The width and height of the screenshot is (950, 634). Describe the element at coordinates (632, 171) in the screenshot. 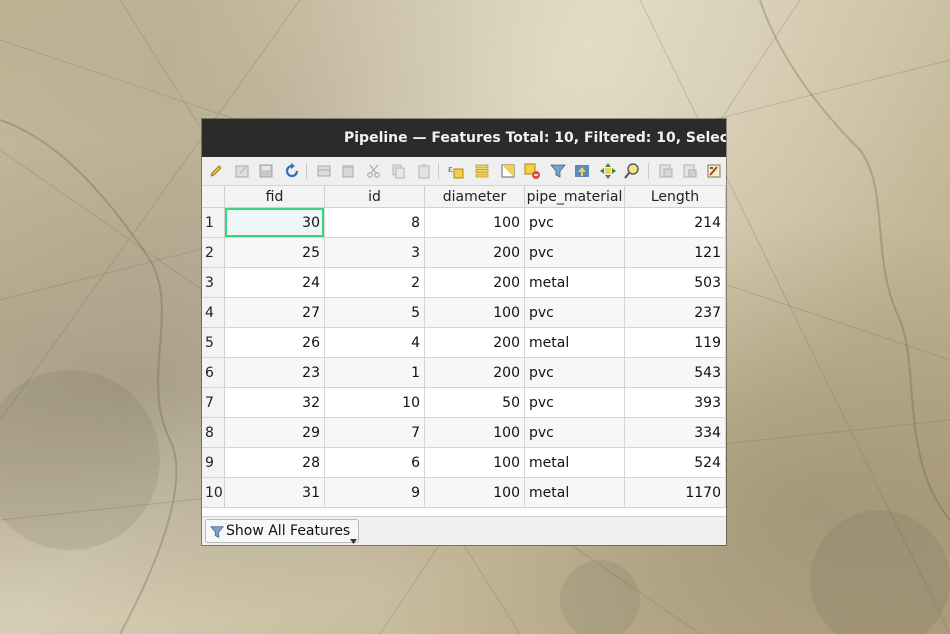

I see `zoom-to-selection-icon` at that location.